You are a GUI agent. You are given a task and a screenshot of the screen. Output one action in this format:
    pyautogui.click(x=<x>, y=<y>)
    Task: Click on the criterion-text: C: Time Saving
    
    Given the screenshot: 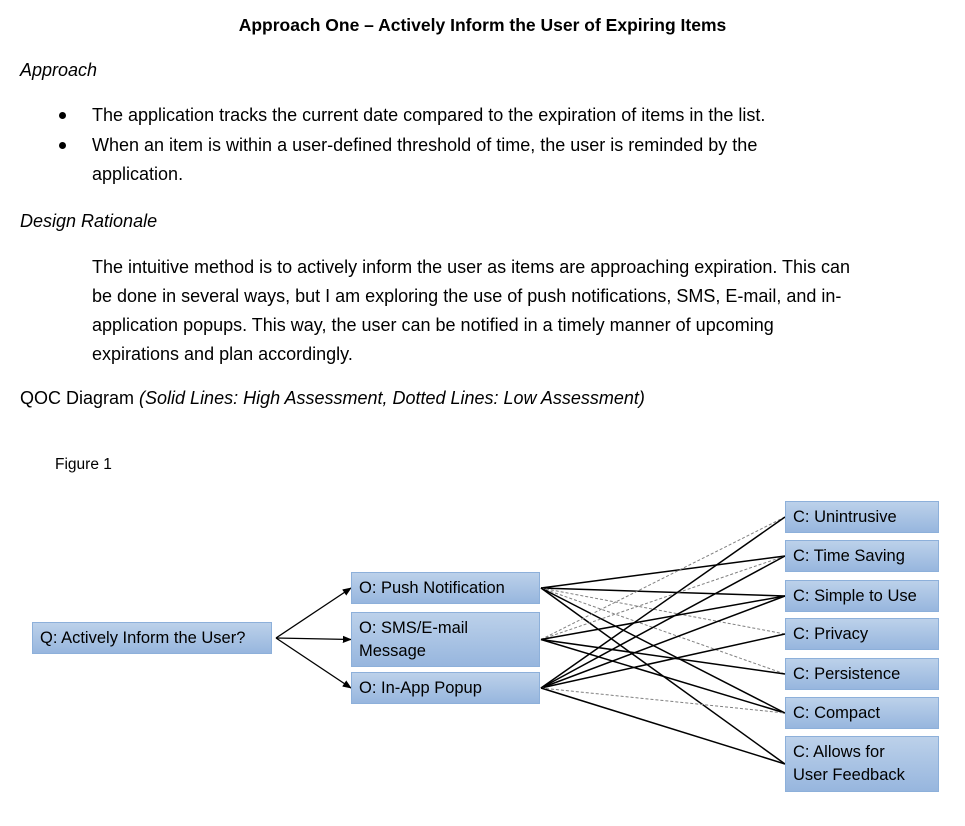 What is the action you would take?
    pyautogui.click(x=849, y=555)
    